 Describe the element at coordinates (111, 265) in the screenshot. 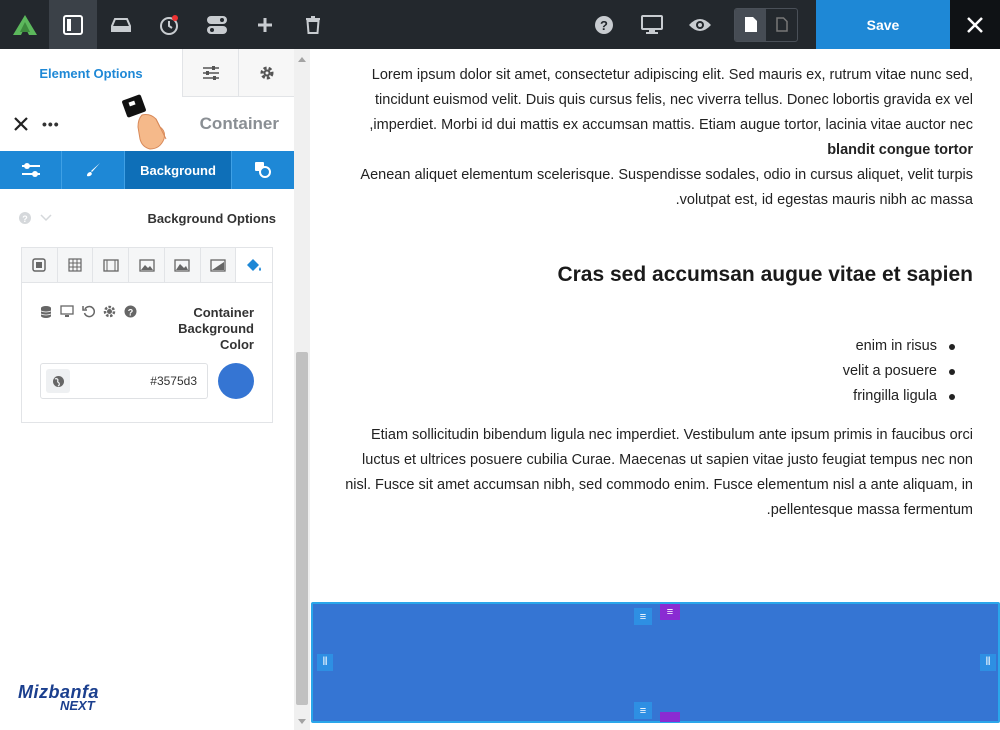

I see `bg-video-icon` at that location.